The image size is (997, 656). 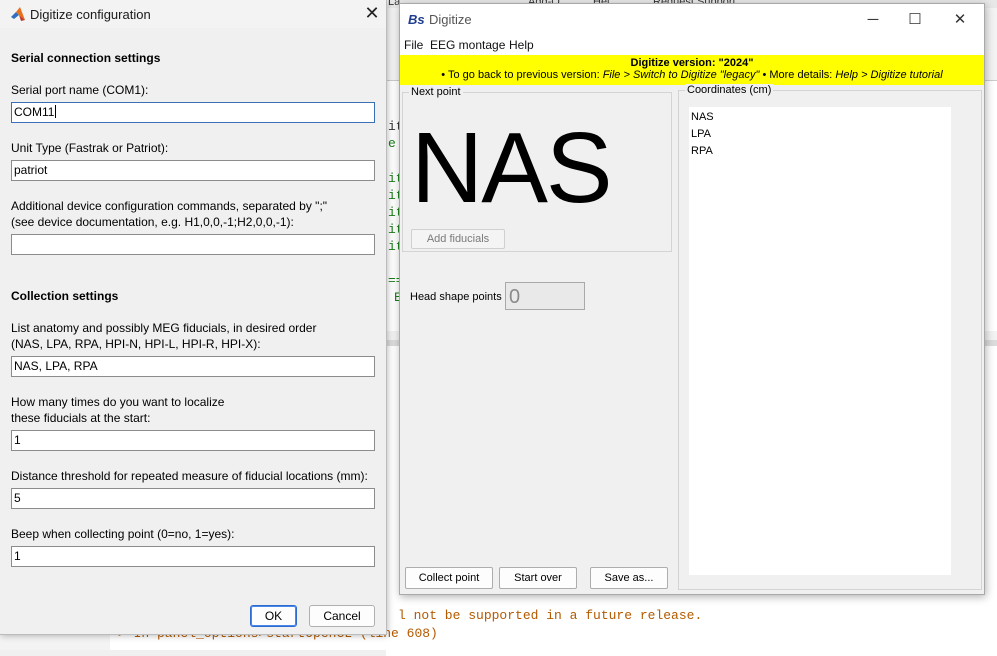 I want to click on repeat-count-label-2: these fiducials at the start:, so click(x=81, y=418).